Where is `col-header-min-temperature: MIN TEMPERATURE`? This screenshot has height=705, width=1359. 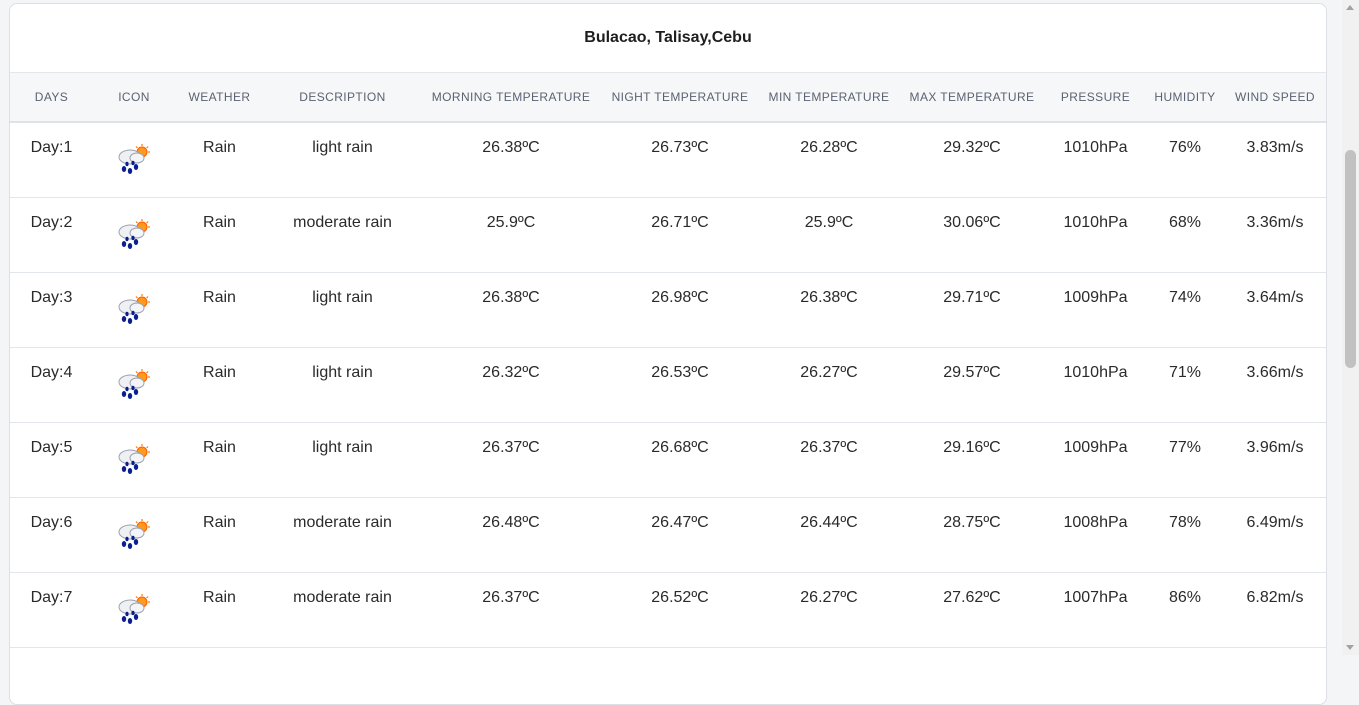
col-header-min-temperature: MIN TEMPERATURE is located at coordinates (829, 98).